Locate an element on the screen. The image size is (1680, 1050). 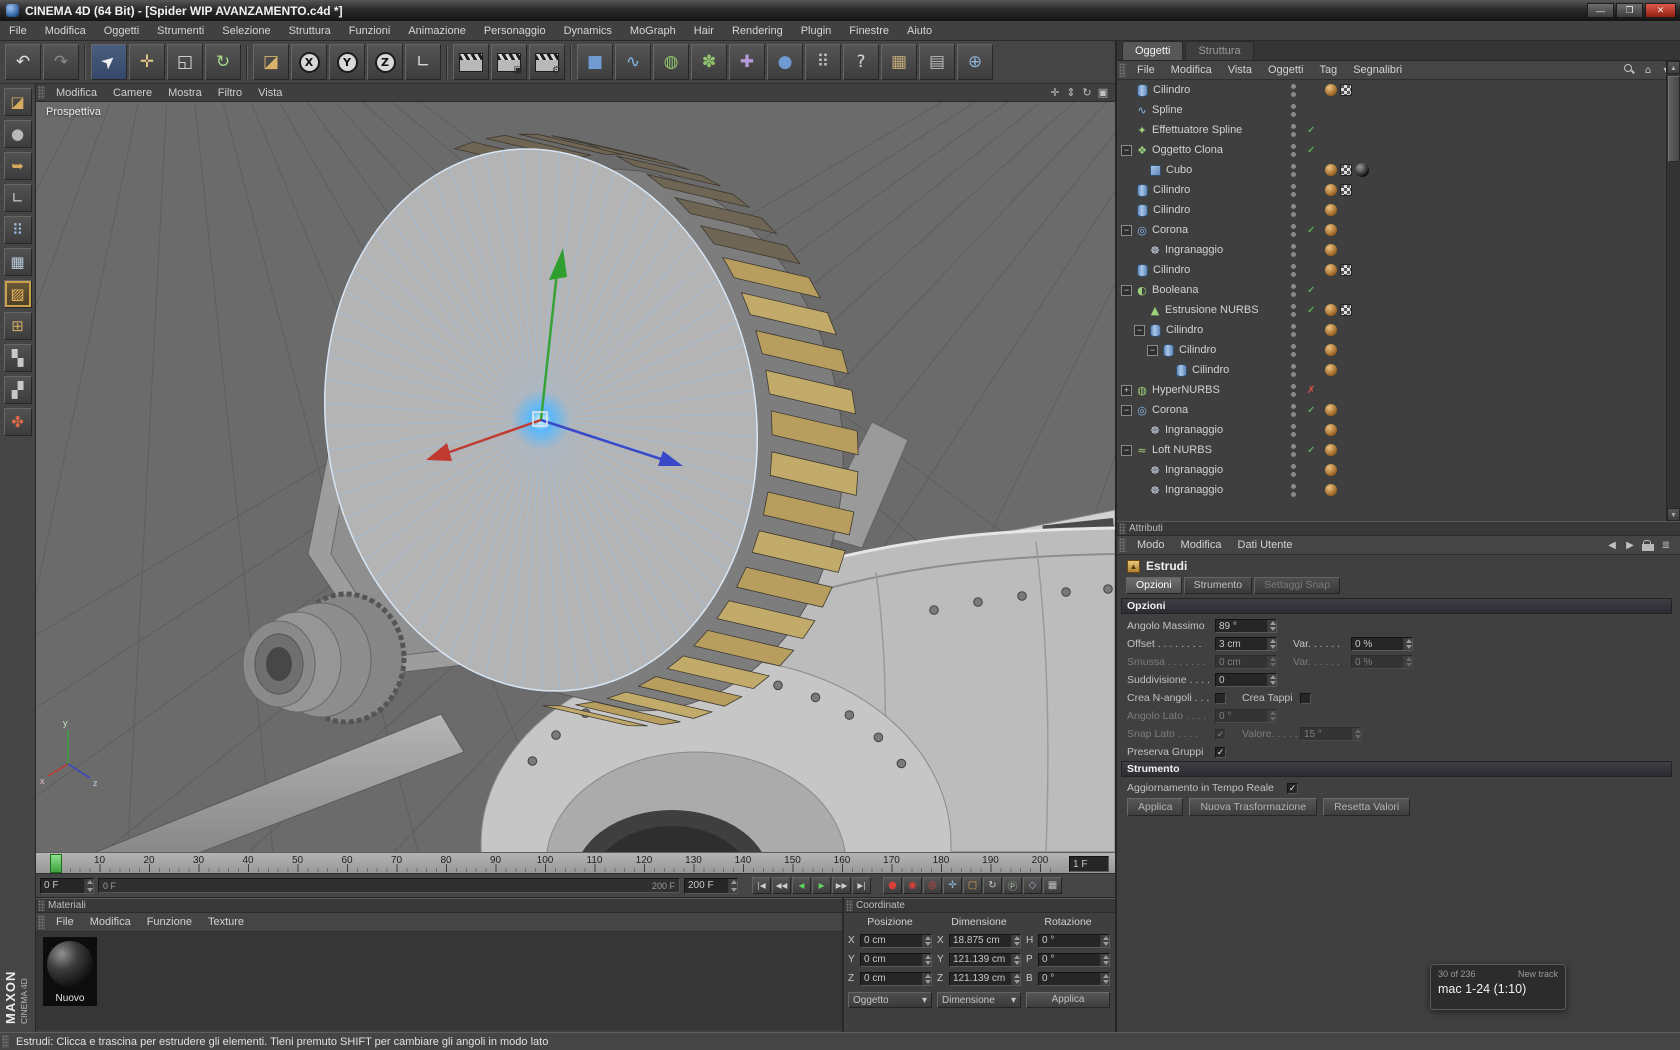
lock-y-axis-button: Y is located at coordinates (347, 62).